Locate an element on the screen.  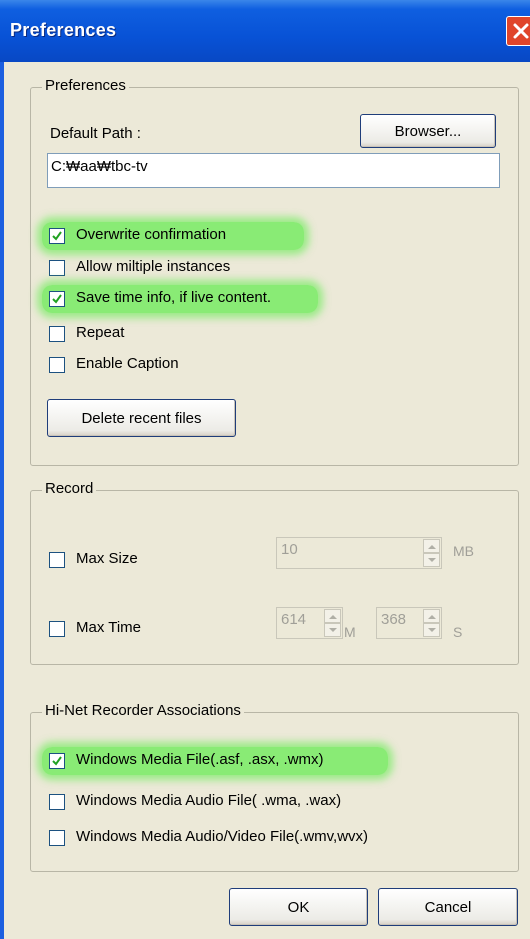
default-path-label: Default Path : is located at coordinates (95, 133).